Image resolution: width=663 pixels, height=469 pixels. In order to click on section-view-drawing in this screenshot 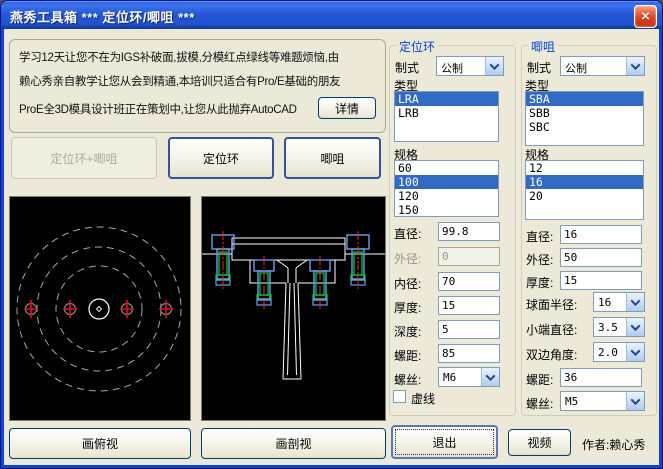, I will do `click(293, 305)`.